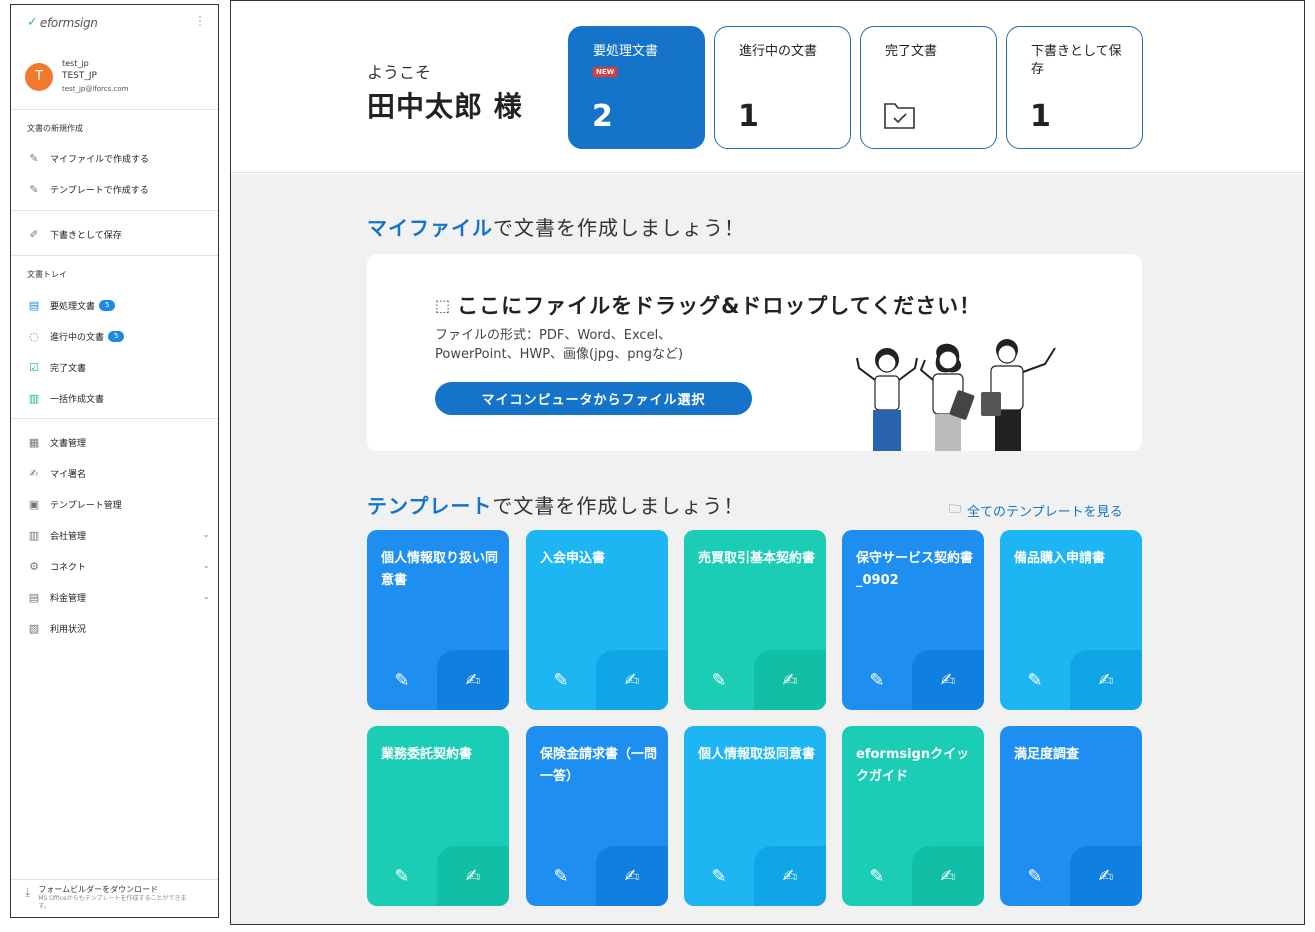 This screenshot has height=932, width=1315. Describe the element at coordinates (68, 567) in the screenshot. I see `sidebar-item-label: コネクト` at that location.